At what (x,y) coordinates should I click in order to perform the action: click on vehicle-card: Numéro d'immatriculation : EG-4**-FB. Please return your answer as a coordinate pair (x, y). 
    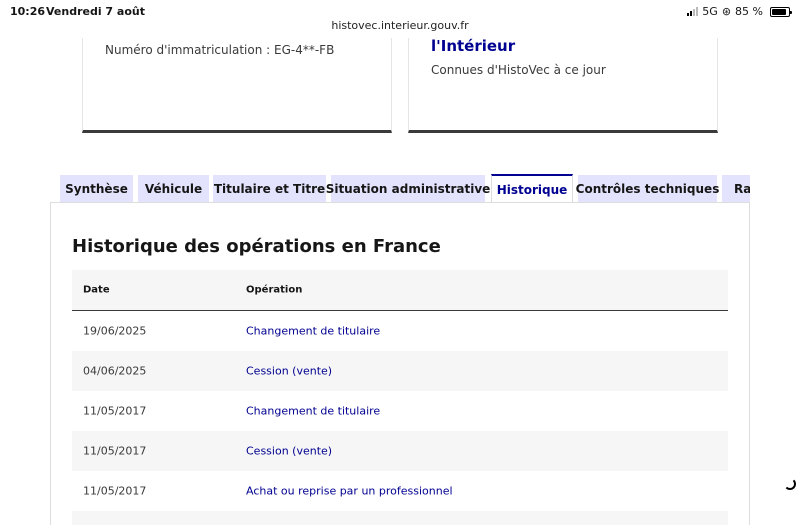
    Looking at the image, I should click on (237, 85).